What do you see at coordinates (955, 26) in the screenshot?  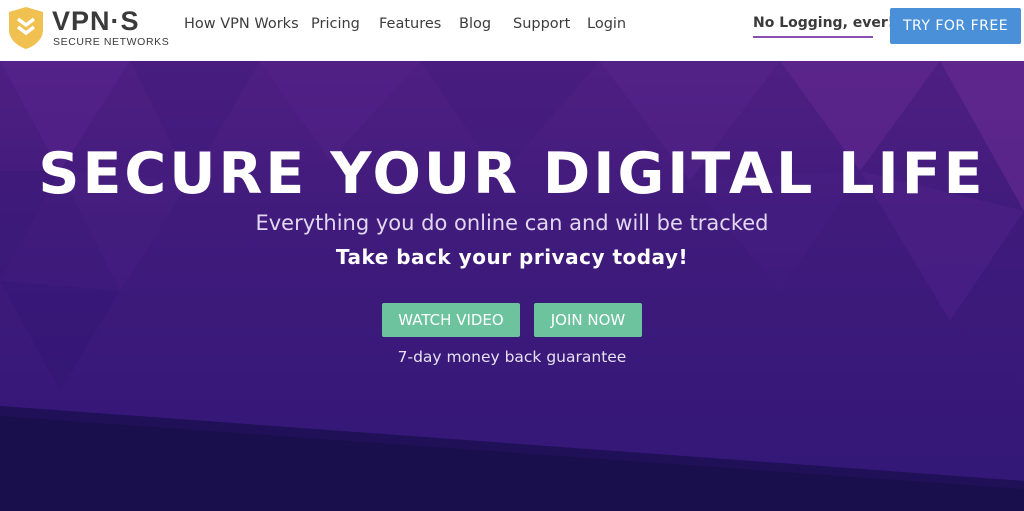 I see `try-for-free-button: TRY FOR FREE` at bounding box center [955, 26].